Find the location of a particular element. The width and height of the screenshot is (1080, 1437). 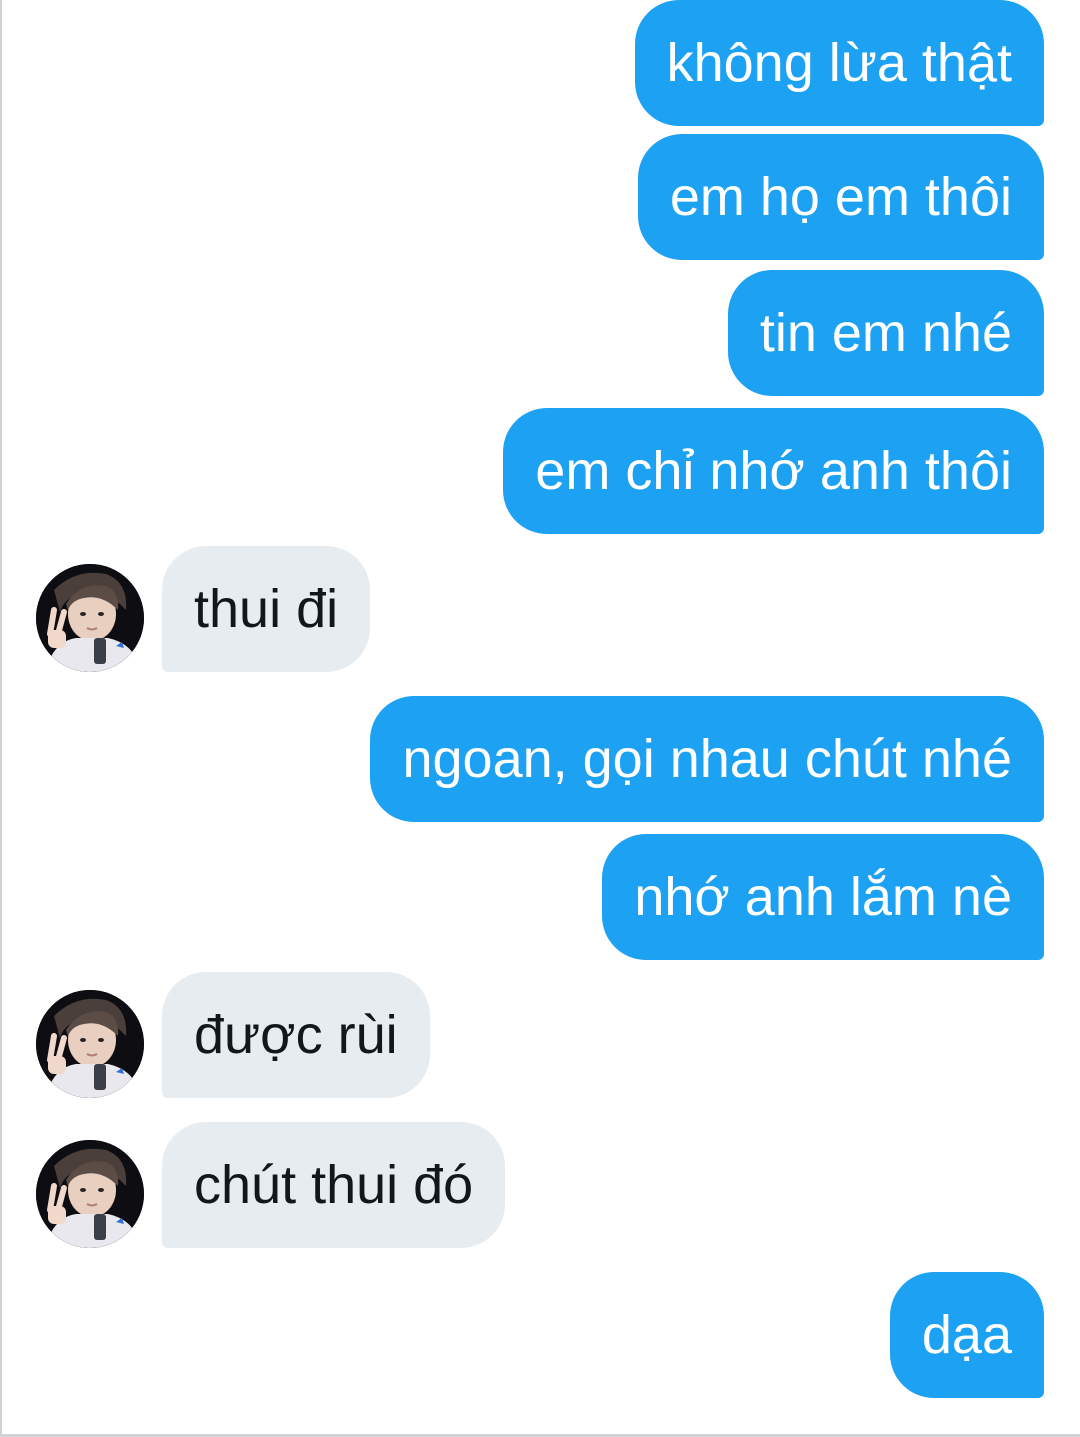

sent-message-bubble: tin em nhé is located at coordinates (885, 333).